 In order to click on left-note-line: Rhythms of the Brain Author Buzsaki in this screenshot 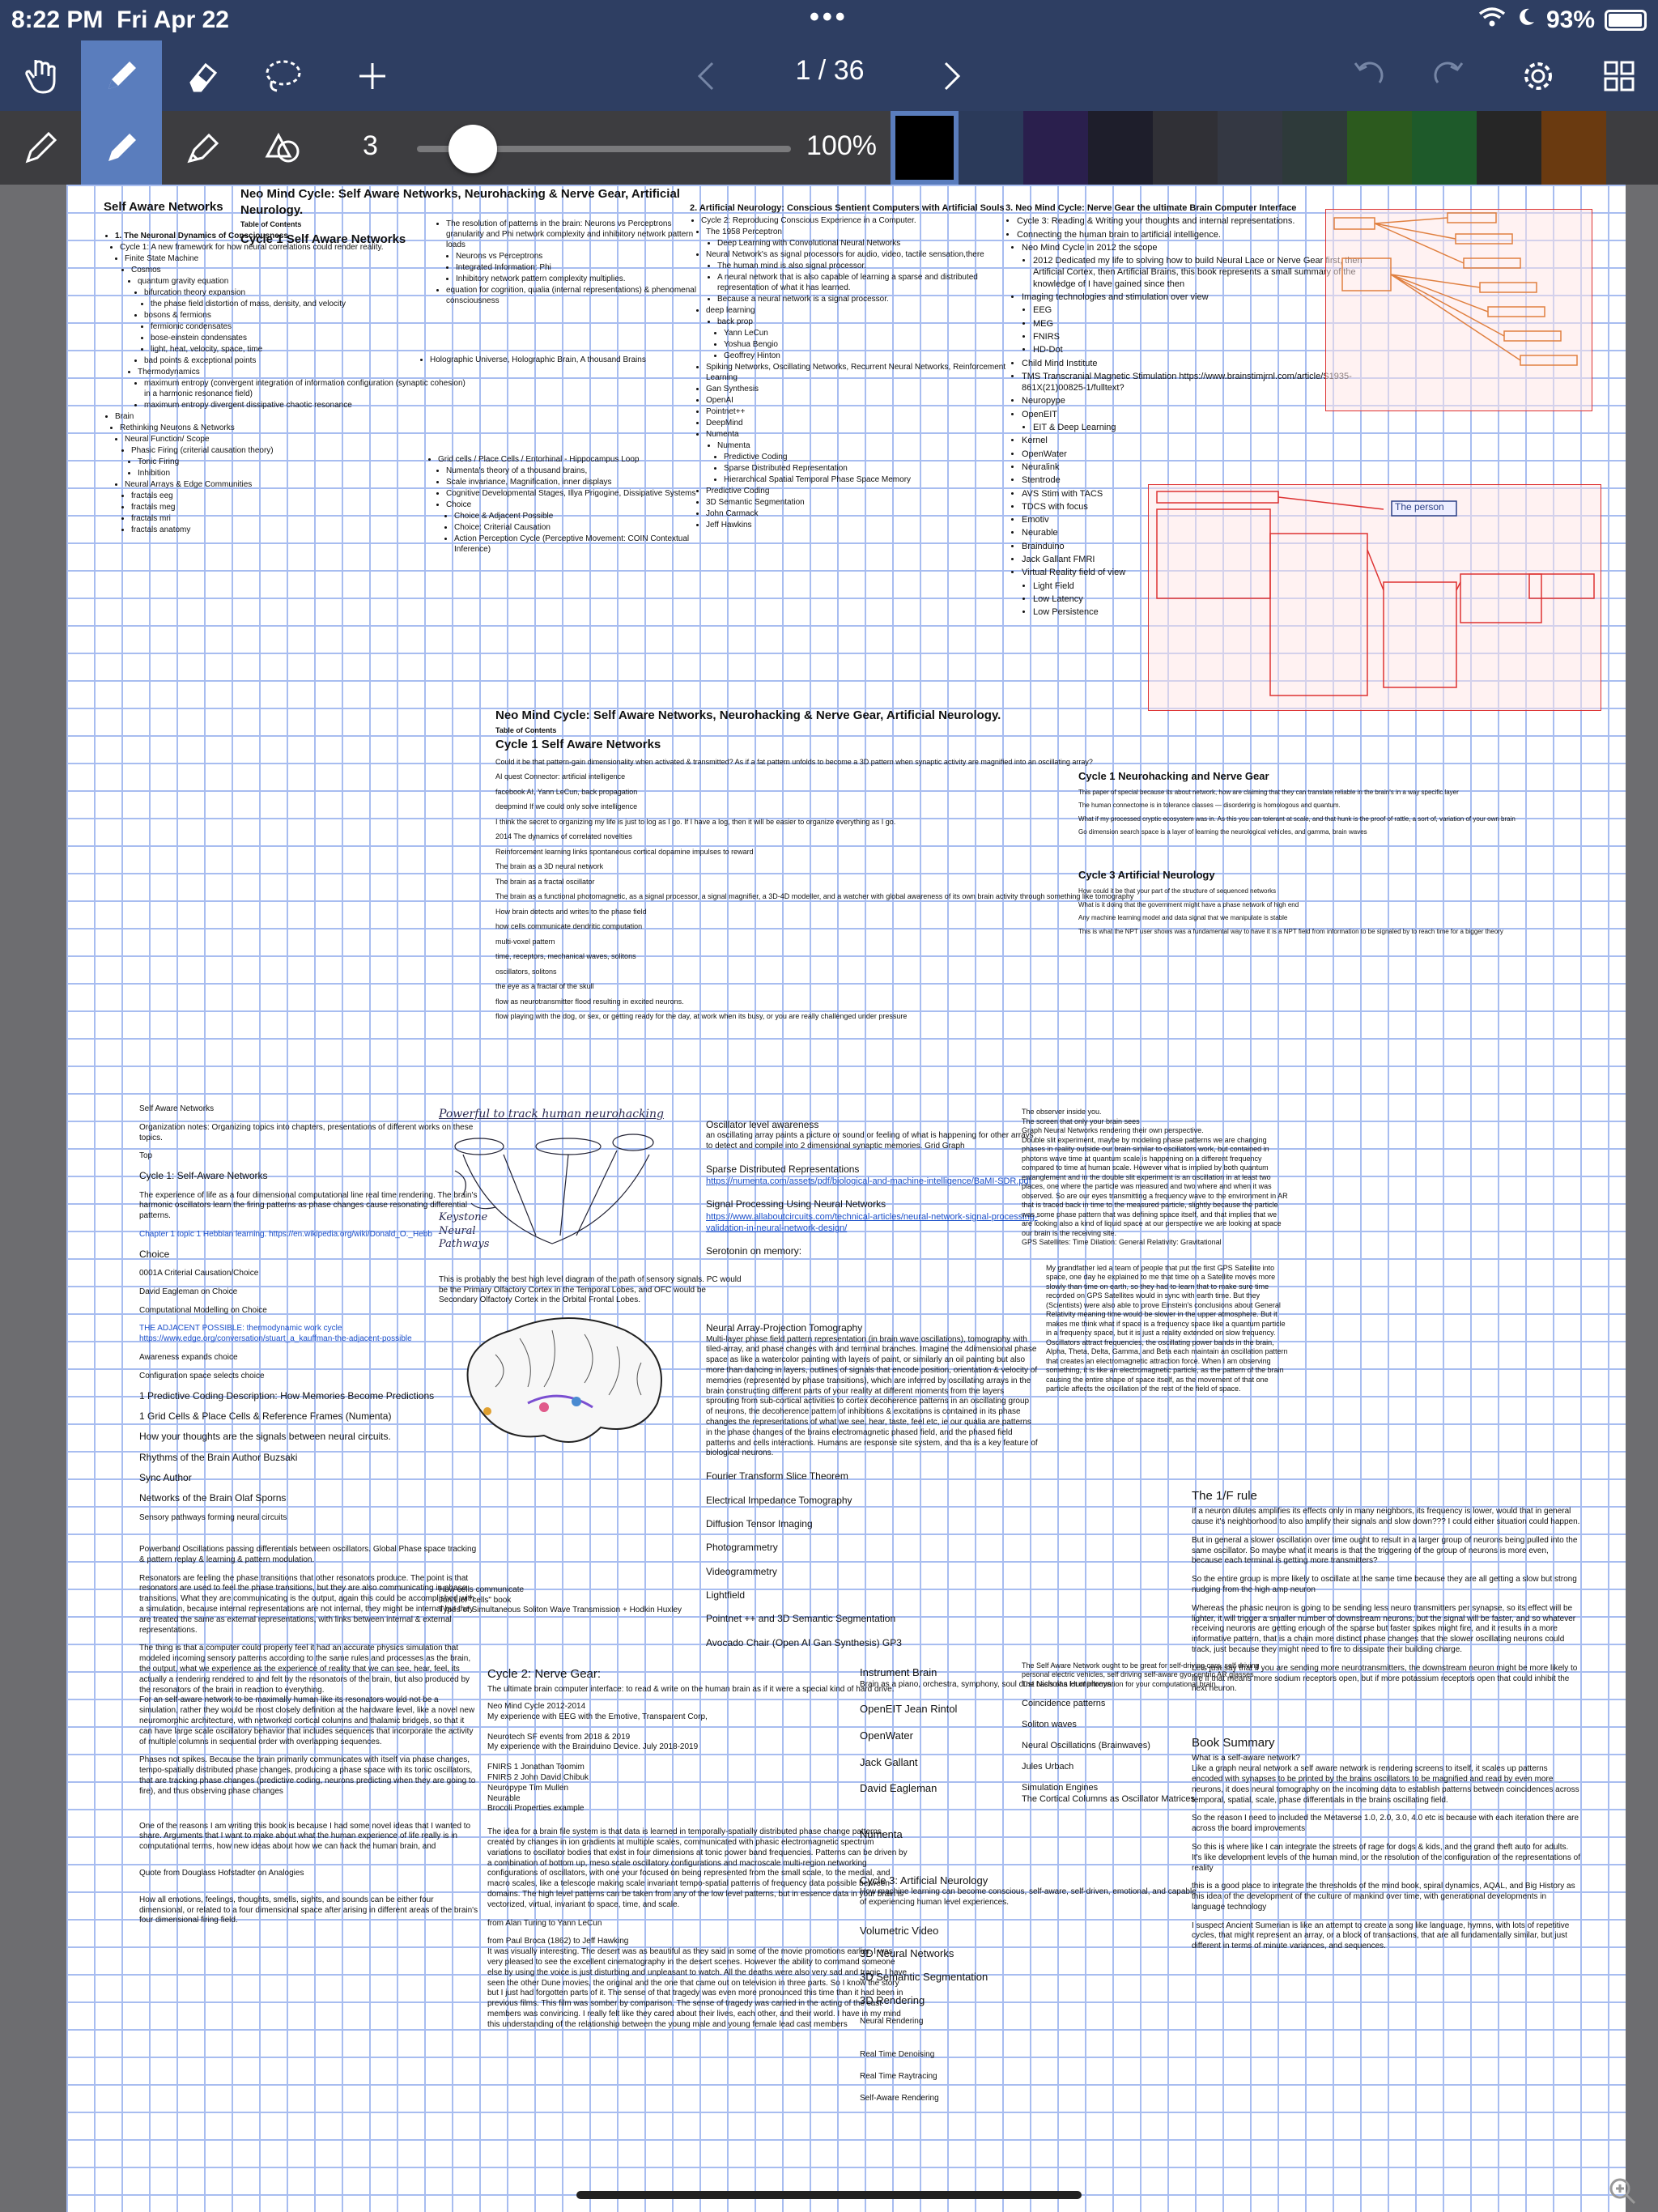, I will do `click(218, 1457)`.